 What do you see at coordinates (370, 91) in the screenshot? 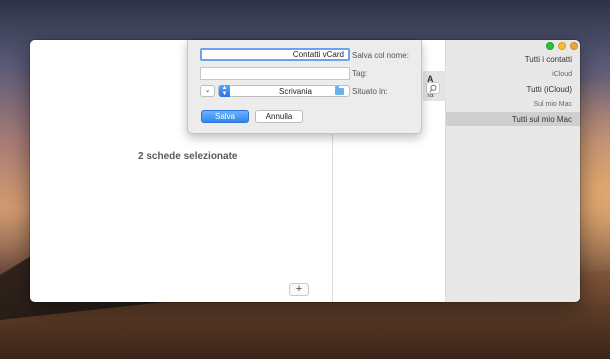
I see `location-label: Situato in:` at bounding box center [370, 91].